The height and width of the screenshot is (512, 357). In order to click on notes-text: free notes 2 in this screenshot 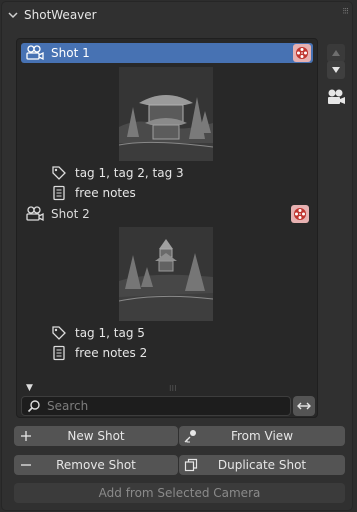, I will do `click(111, 353)`.